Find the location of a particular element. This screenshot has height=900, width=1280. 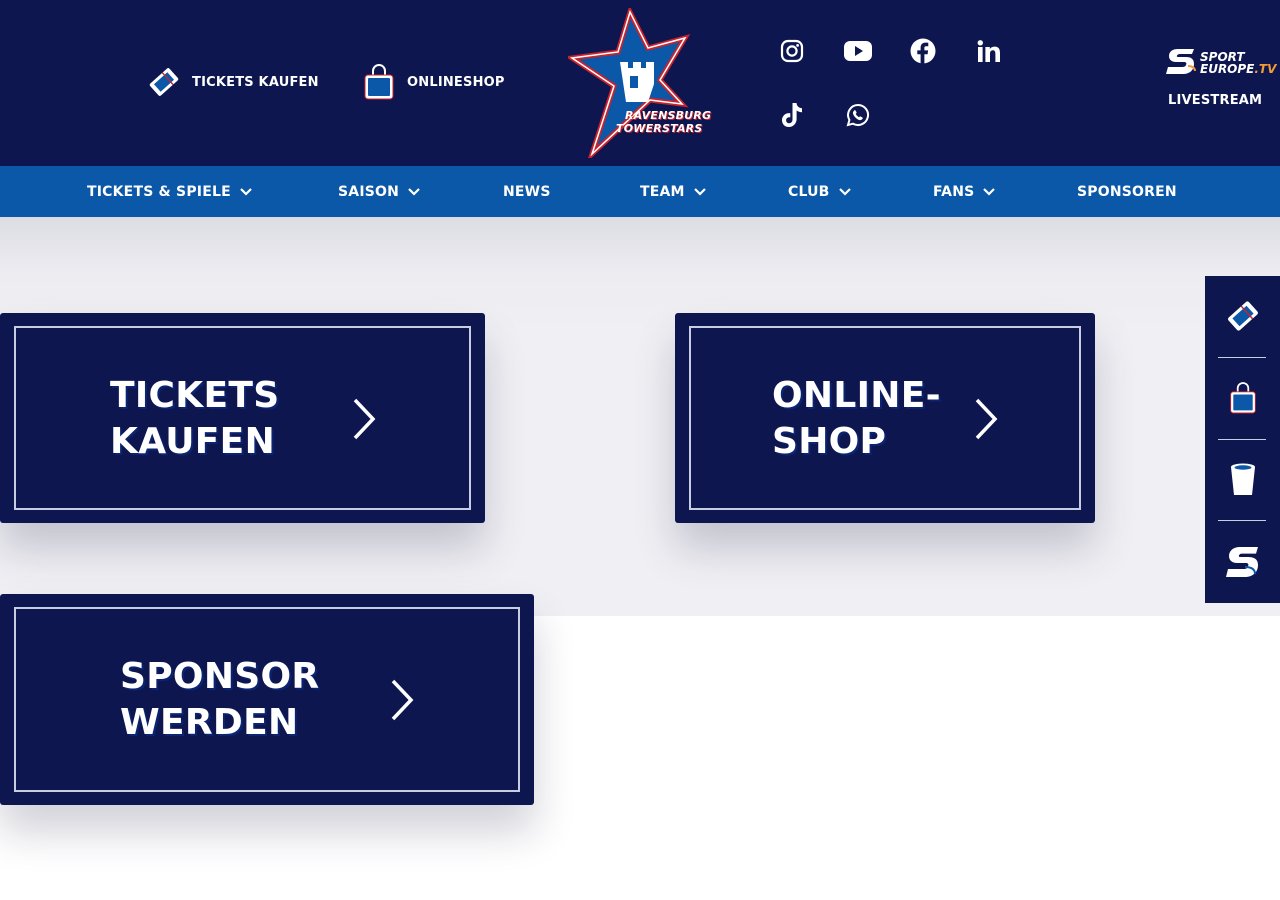

cta-shop-line2: SHOP is located at coordinates (829, 441).